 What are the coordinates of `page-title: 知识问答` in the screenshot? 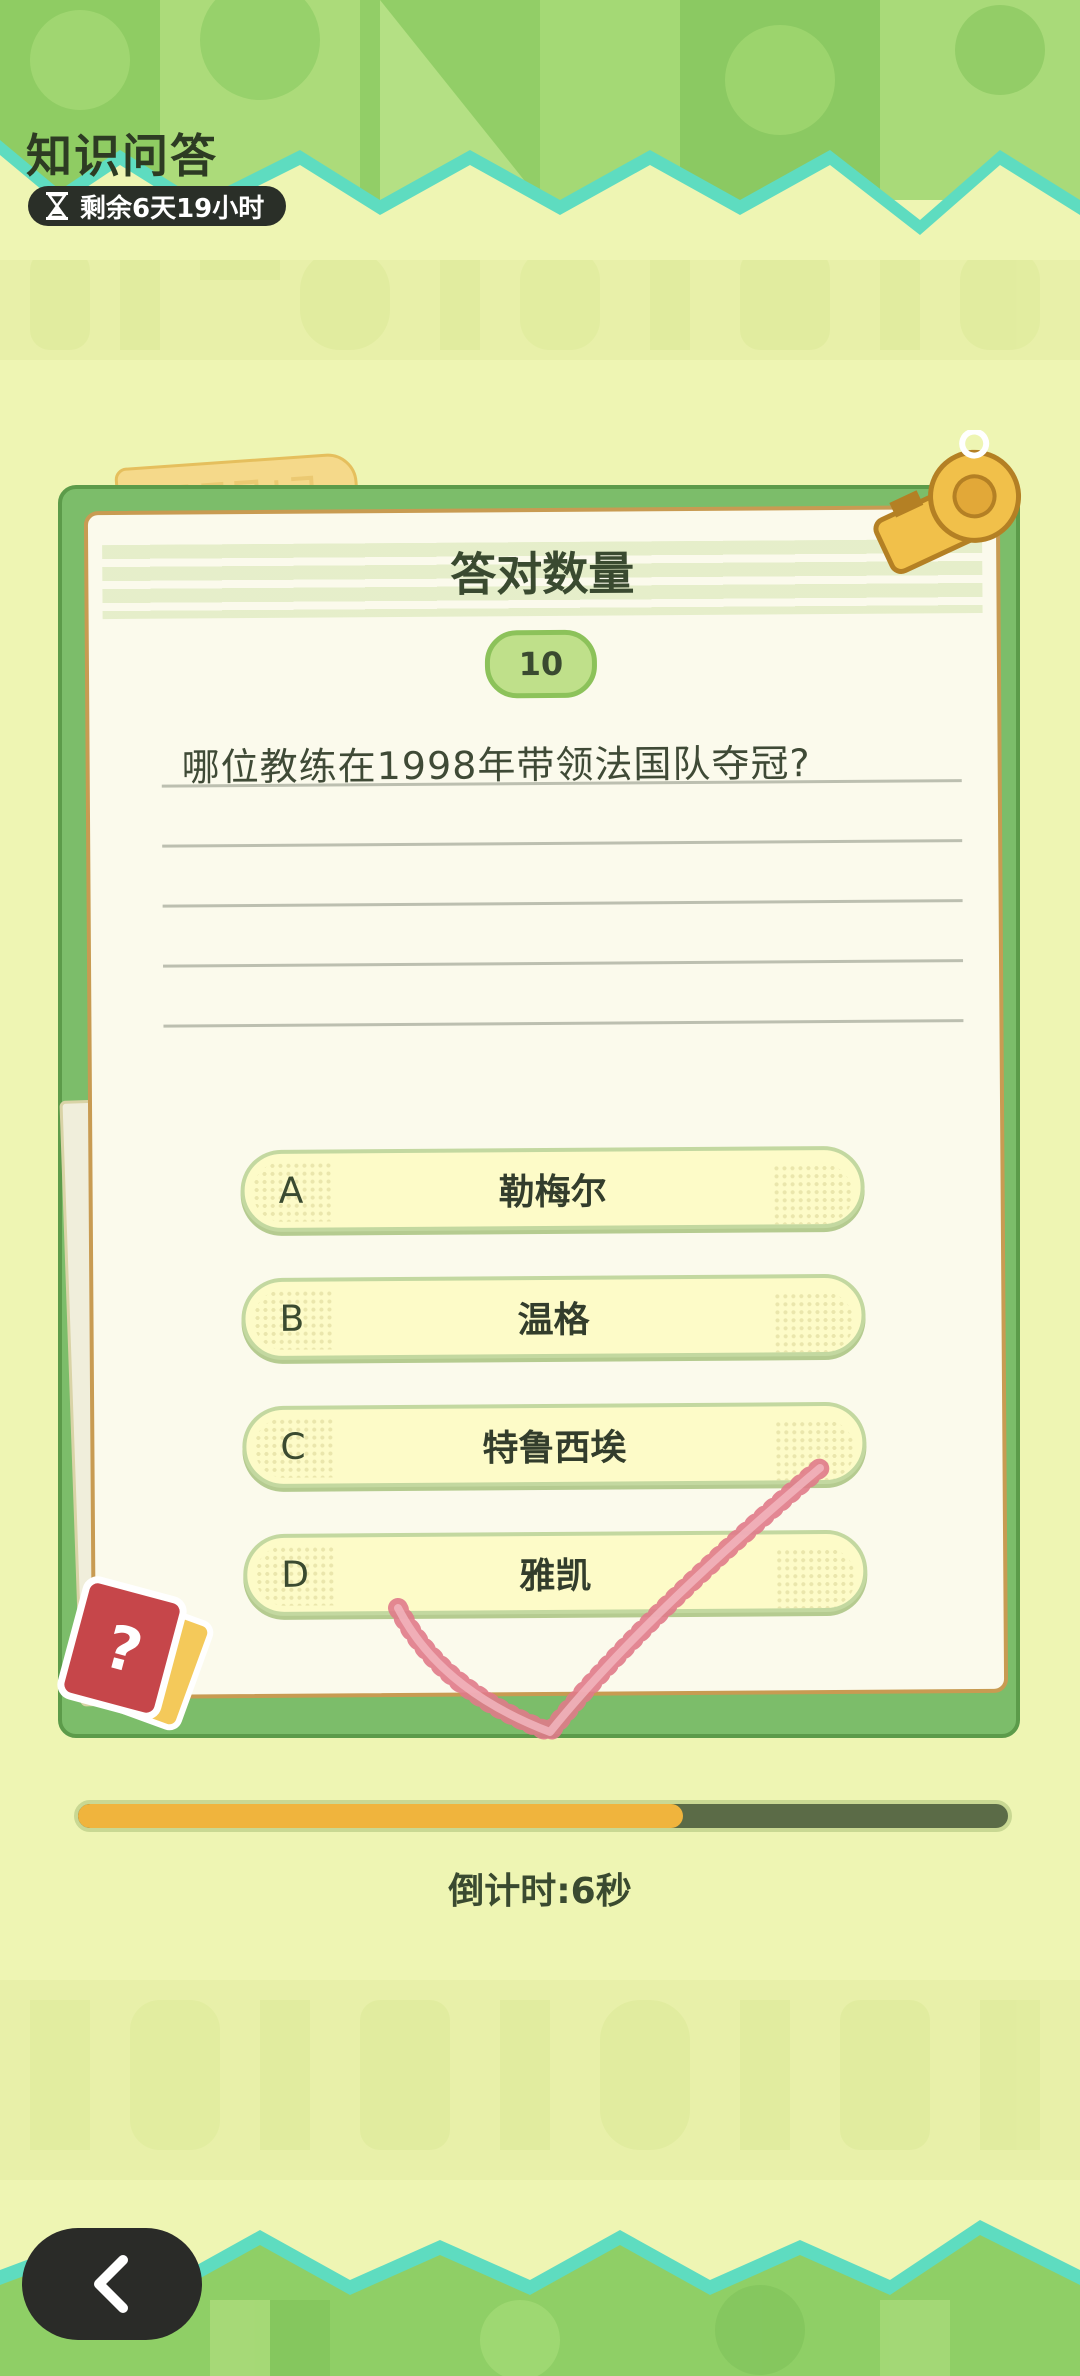 It's located at (122, 156).